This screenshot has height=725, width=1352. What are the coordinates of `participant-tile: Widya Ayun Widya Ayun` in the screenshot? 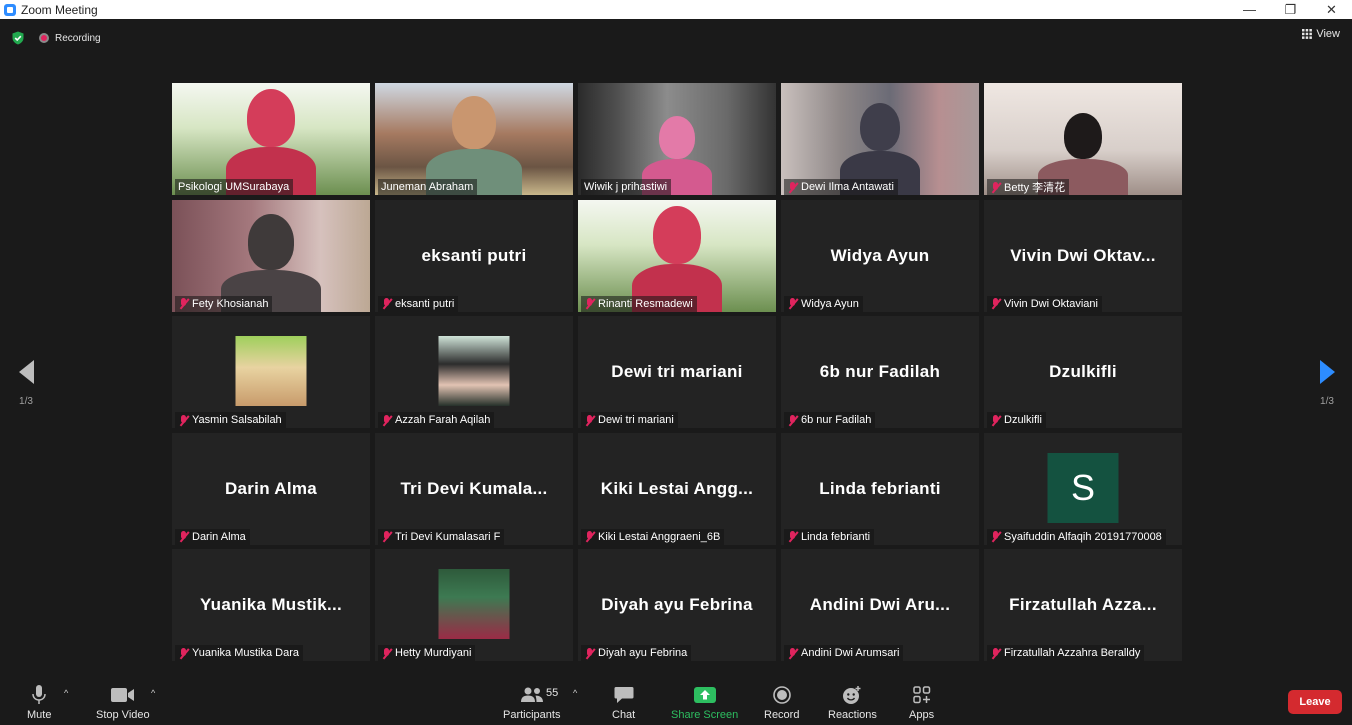 It's located at (880, 255).